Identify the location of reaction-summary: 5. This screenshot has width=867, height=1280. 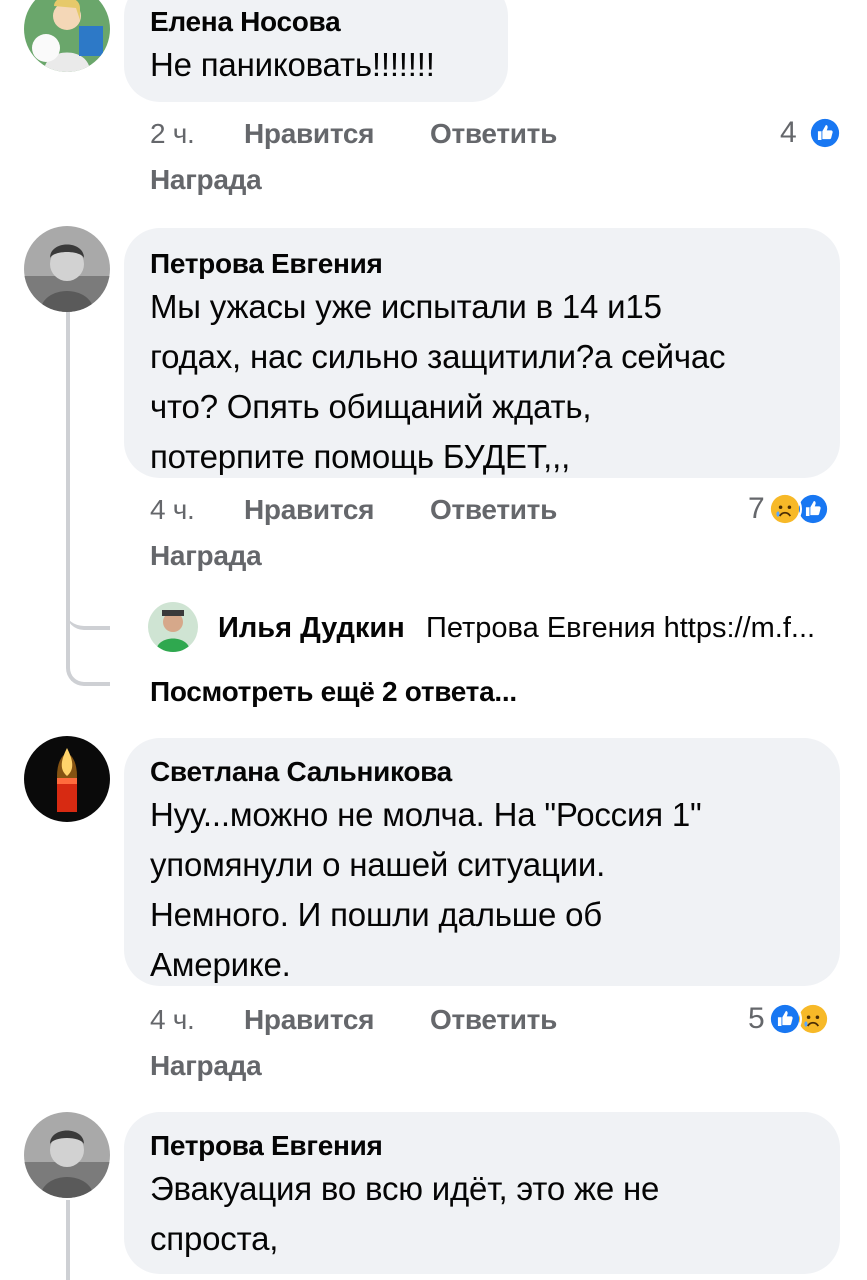
(798, 1020).